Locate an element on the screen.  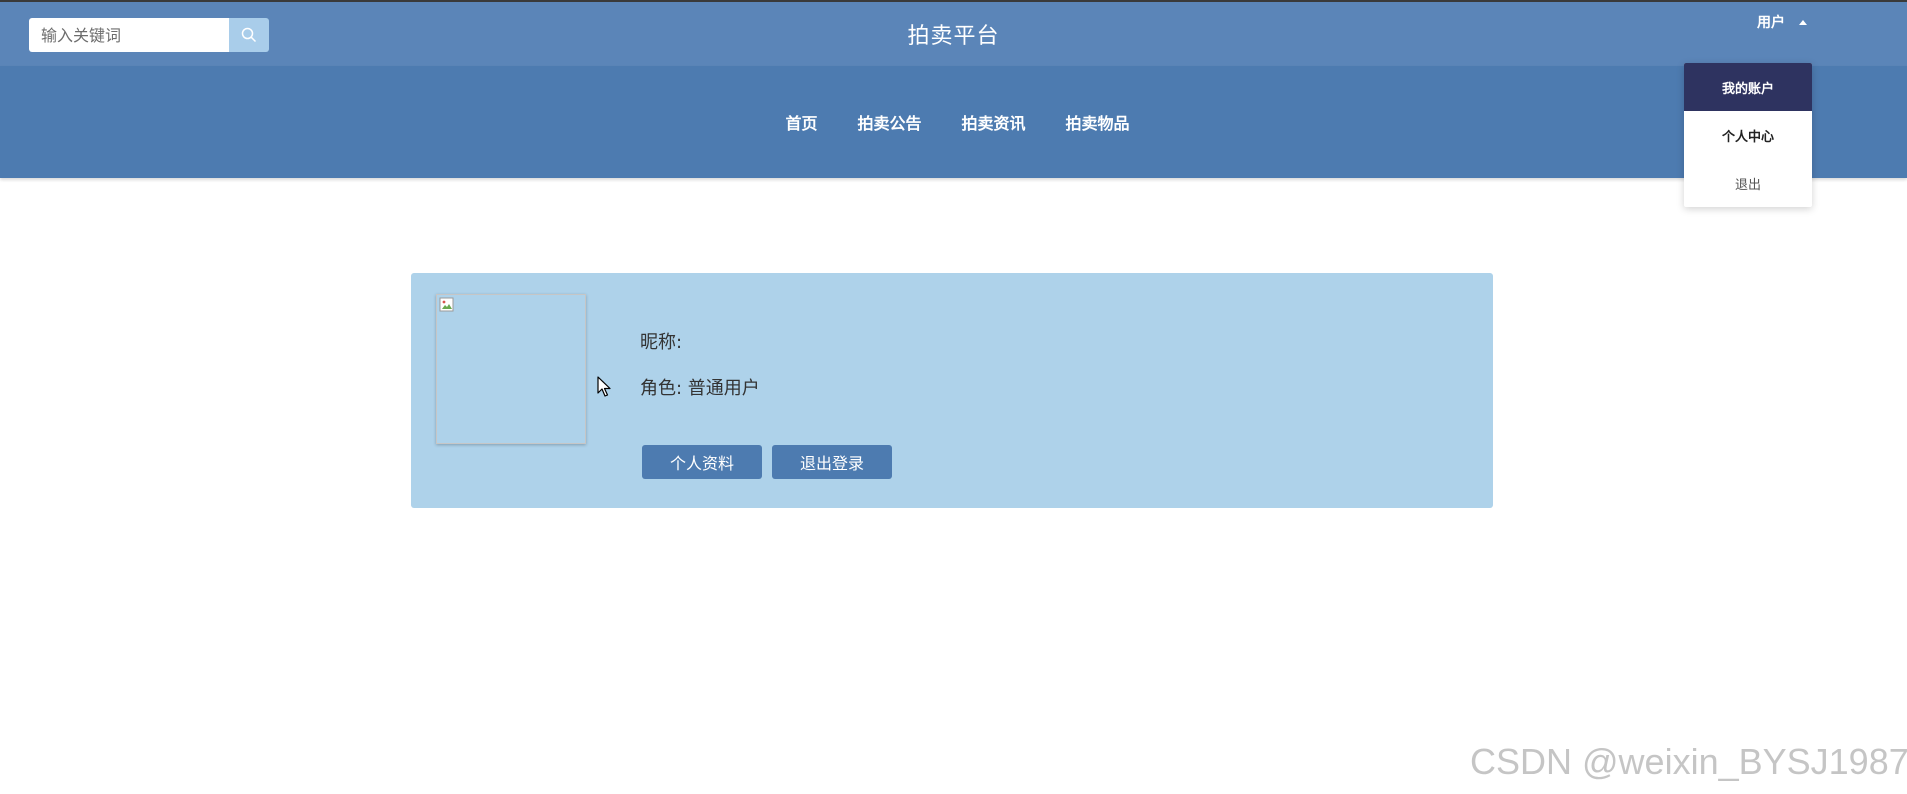
profile-button: 个人资料 is located at coordinates (702, 462).